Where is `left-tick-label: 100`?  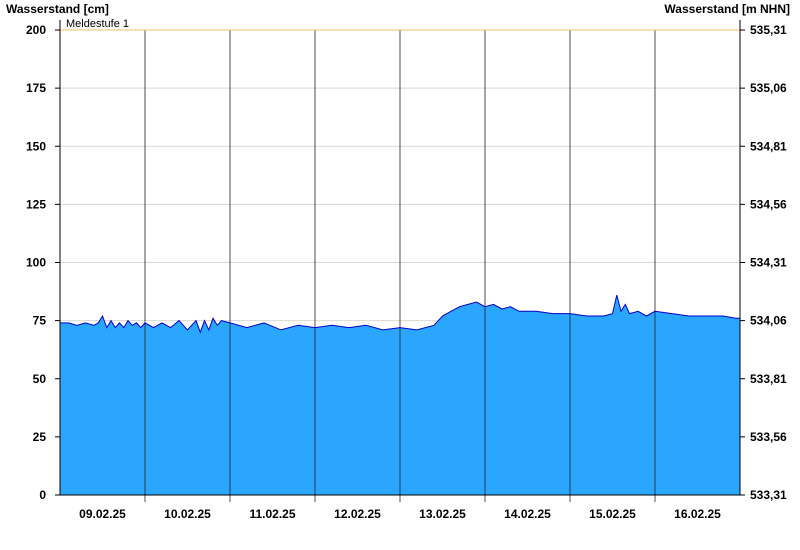
left-tick-label: 100 is located at coordinates (36, 263).